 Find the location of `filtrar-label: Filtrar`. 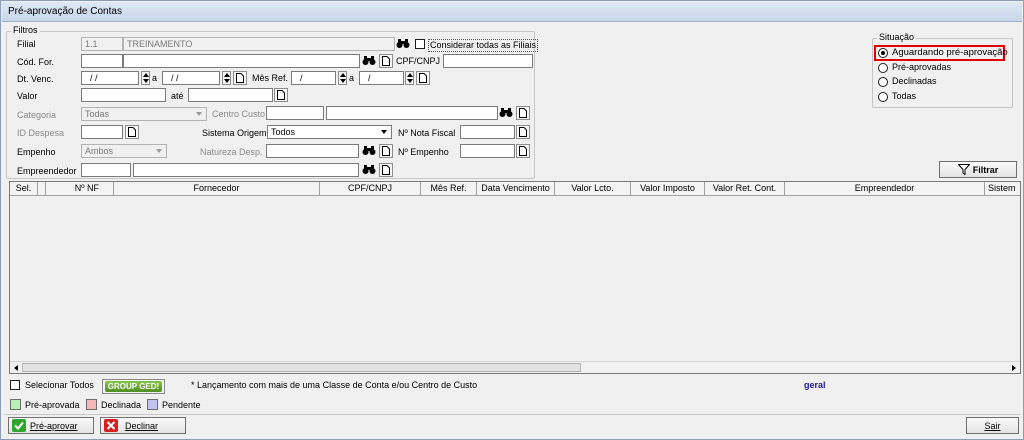

filtrar-label: Filtrar is located at coordinates (985, 169).